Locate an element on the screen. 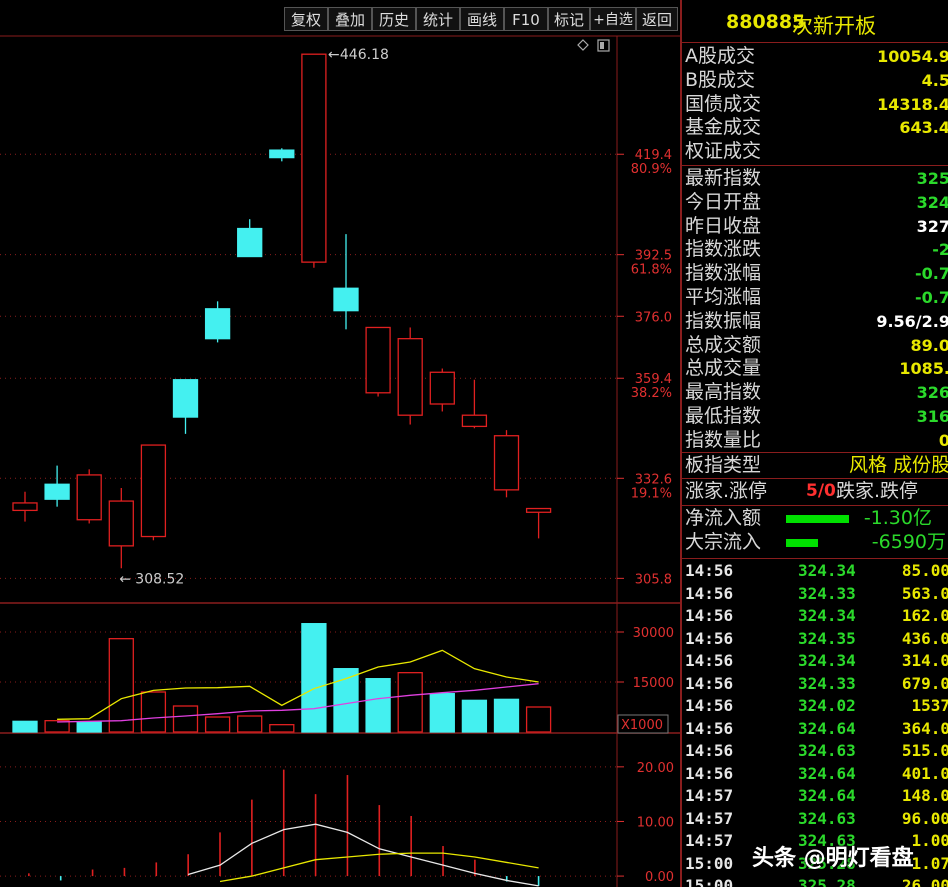 The width and height of the screenshot is (948, 887). tick-row: 14:57 324.63 96.00 is located at coordinates (815, 819).